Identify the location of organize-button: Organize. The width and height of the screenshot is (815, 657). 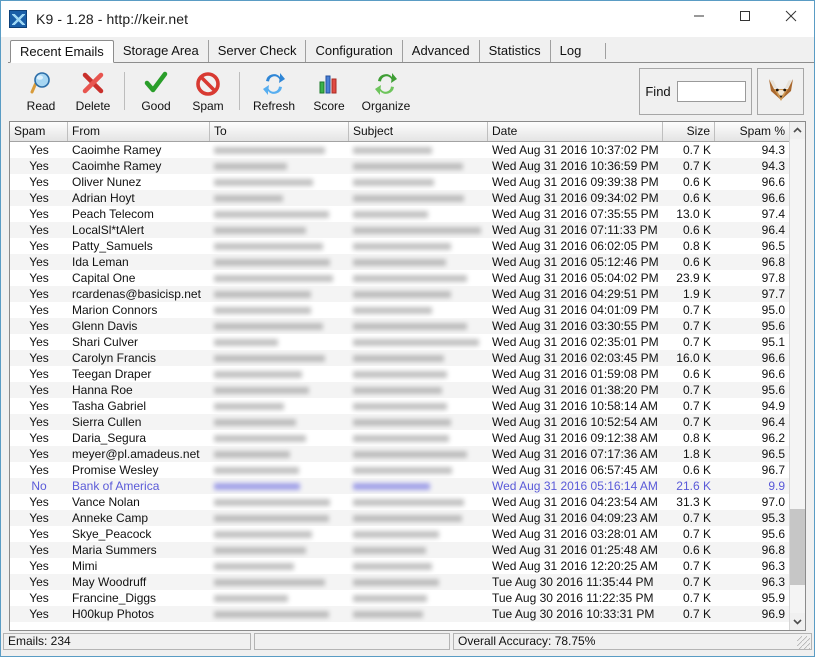
(386, 91).